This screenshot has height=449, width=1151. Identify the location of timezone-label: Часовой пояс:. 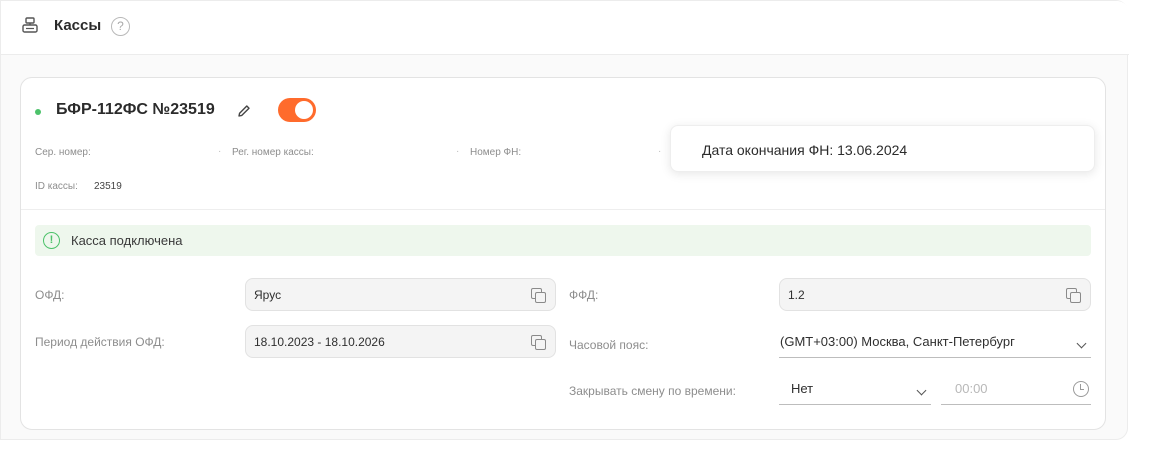
(609, 345).